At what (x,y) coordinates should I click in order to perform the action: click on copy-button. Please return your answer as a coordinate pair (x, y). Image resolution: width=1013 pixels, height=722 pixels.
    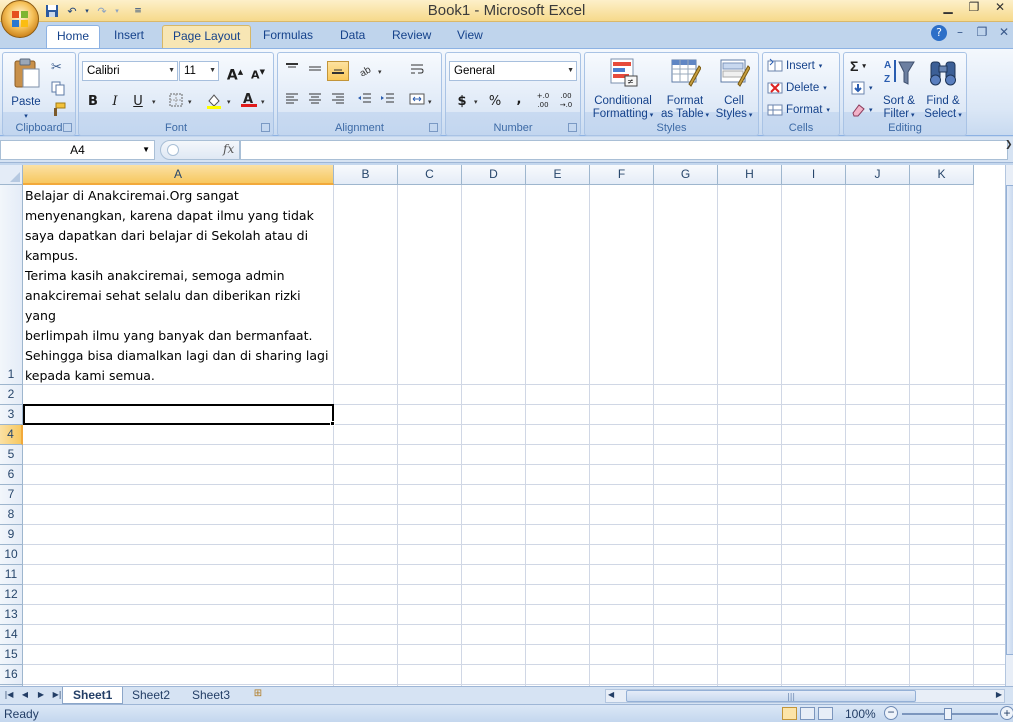
    Looking at the image, I should click on (58, 88).